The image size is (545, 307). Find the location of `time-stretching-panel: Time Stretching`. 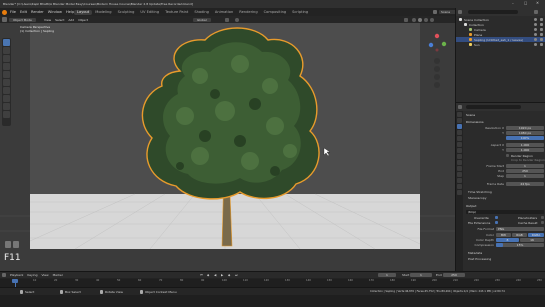

time-stretching-panel: Time Stretching is located at coordinates (480, 192).